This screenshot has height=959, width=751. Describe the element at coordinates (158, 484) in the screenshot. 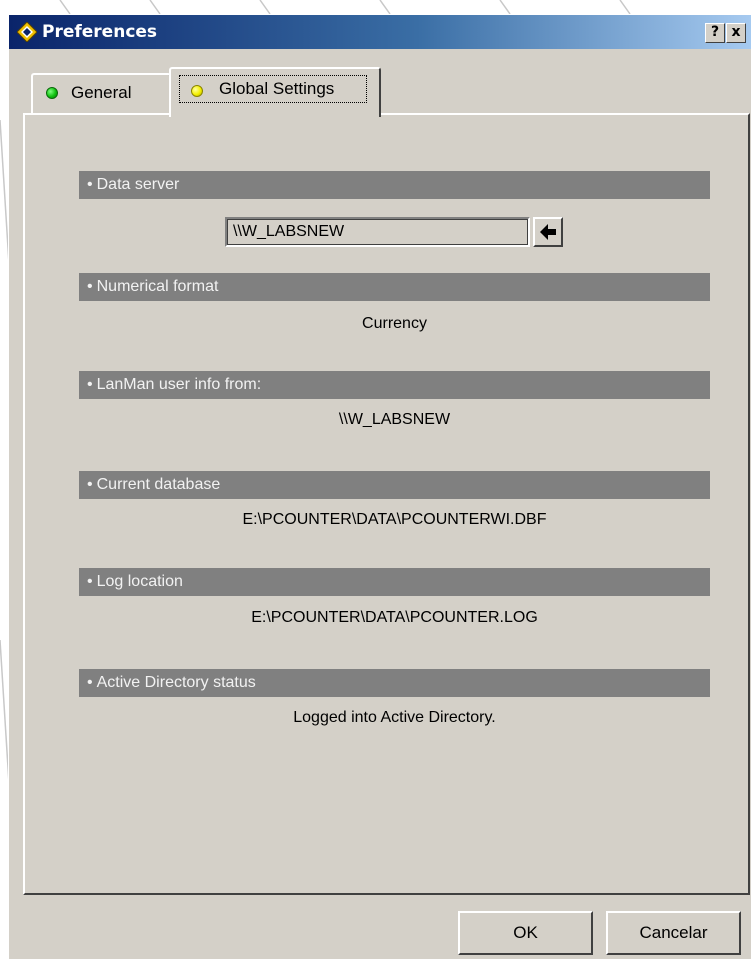

I see `current-database-header-label: Current database` at that location.